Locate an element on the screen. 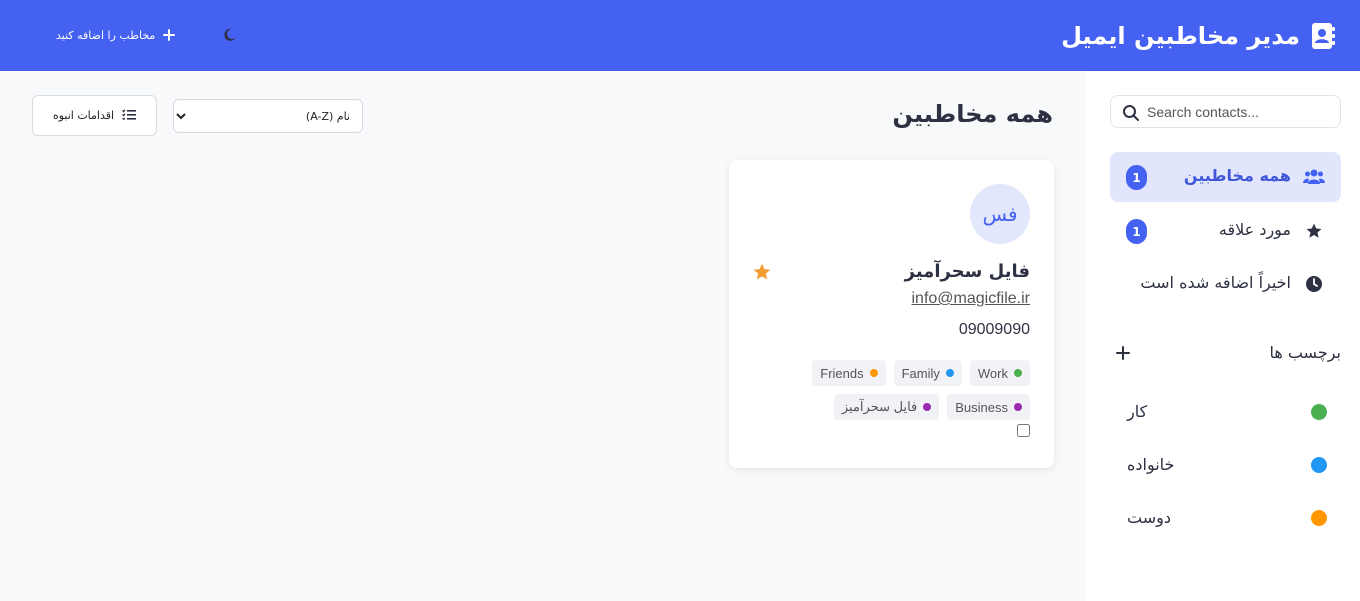  tag-chip-label: Business is located at coordinates (981, 407).